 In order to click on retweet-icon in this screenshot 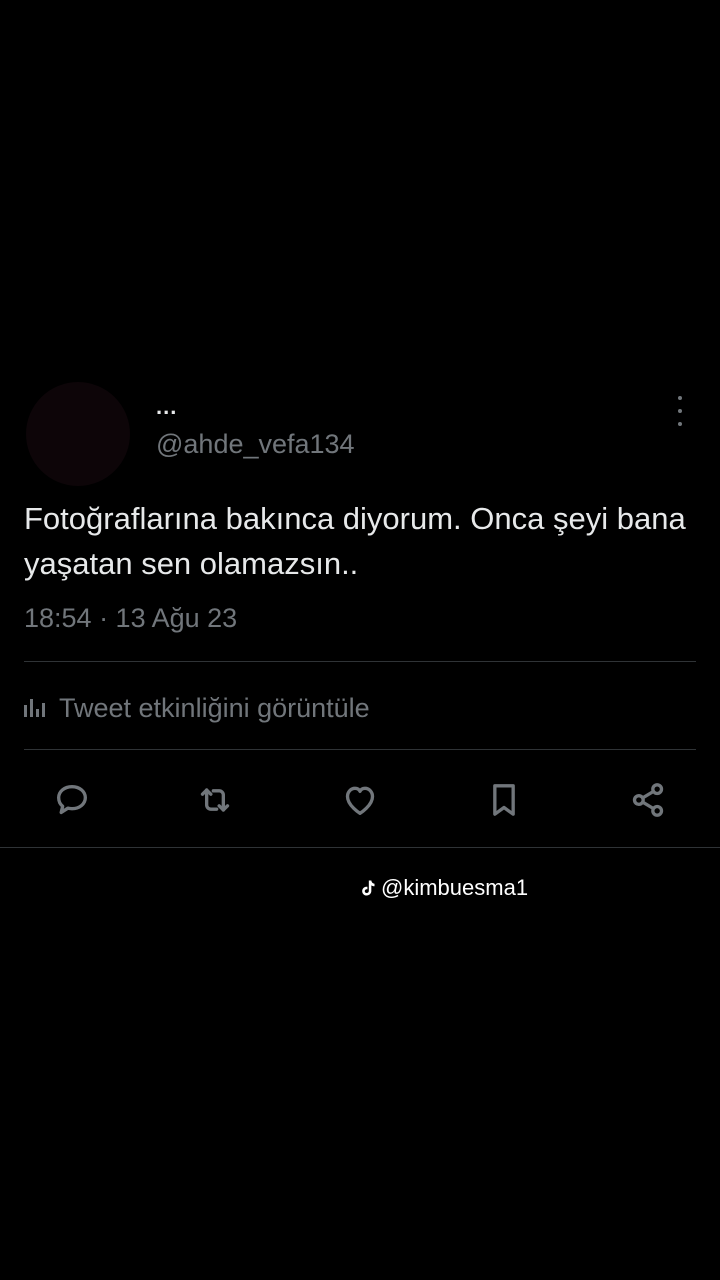, I will do `click(215, 800)`.